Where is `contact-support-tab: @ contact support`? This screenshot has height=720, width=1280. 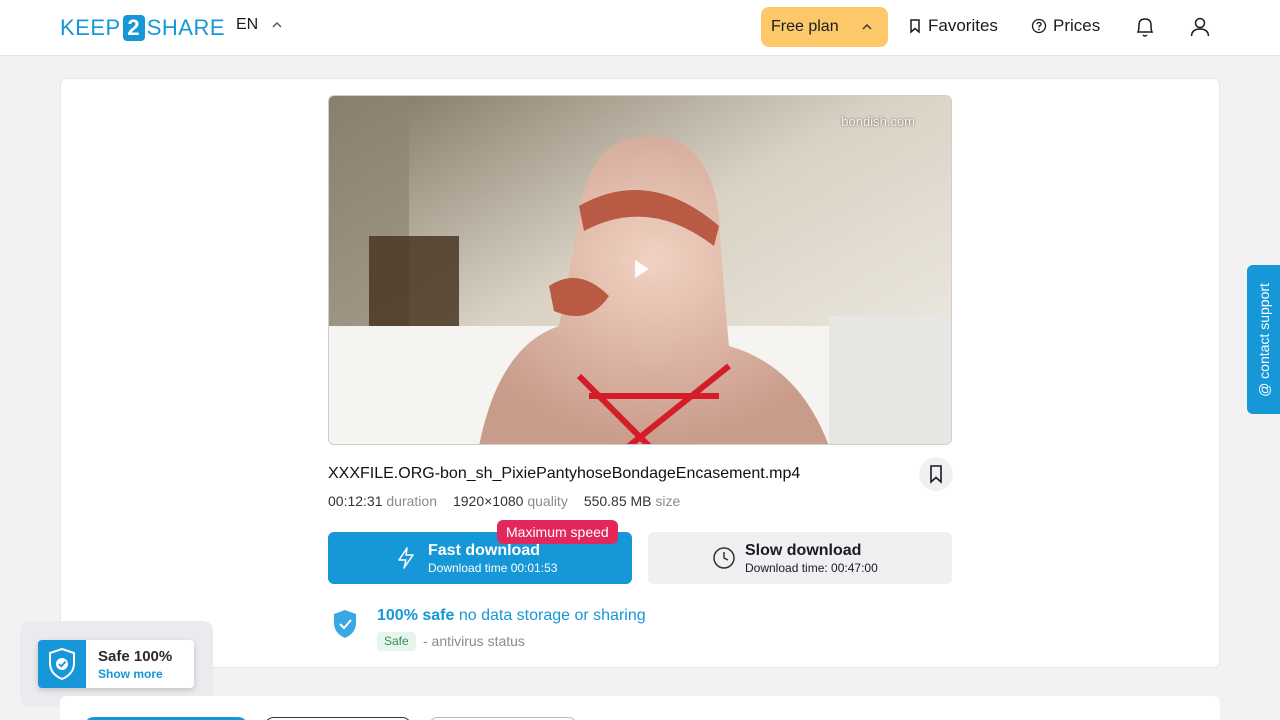 contact-support-tab: @ contact support is located at coordinates (1263, 339).